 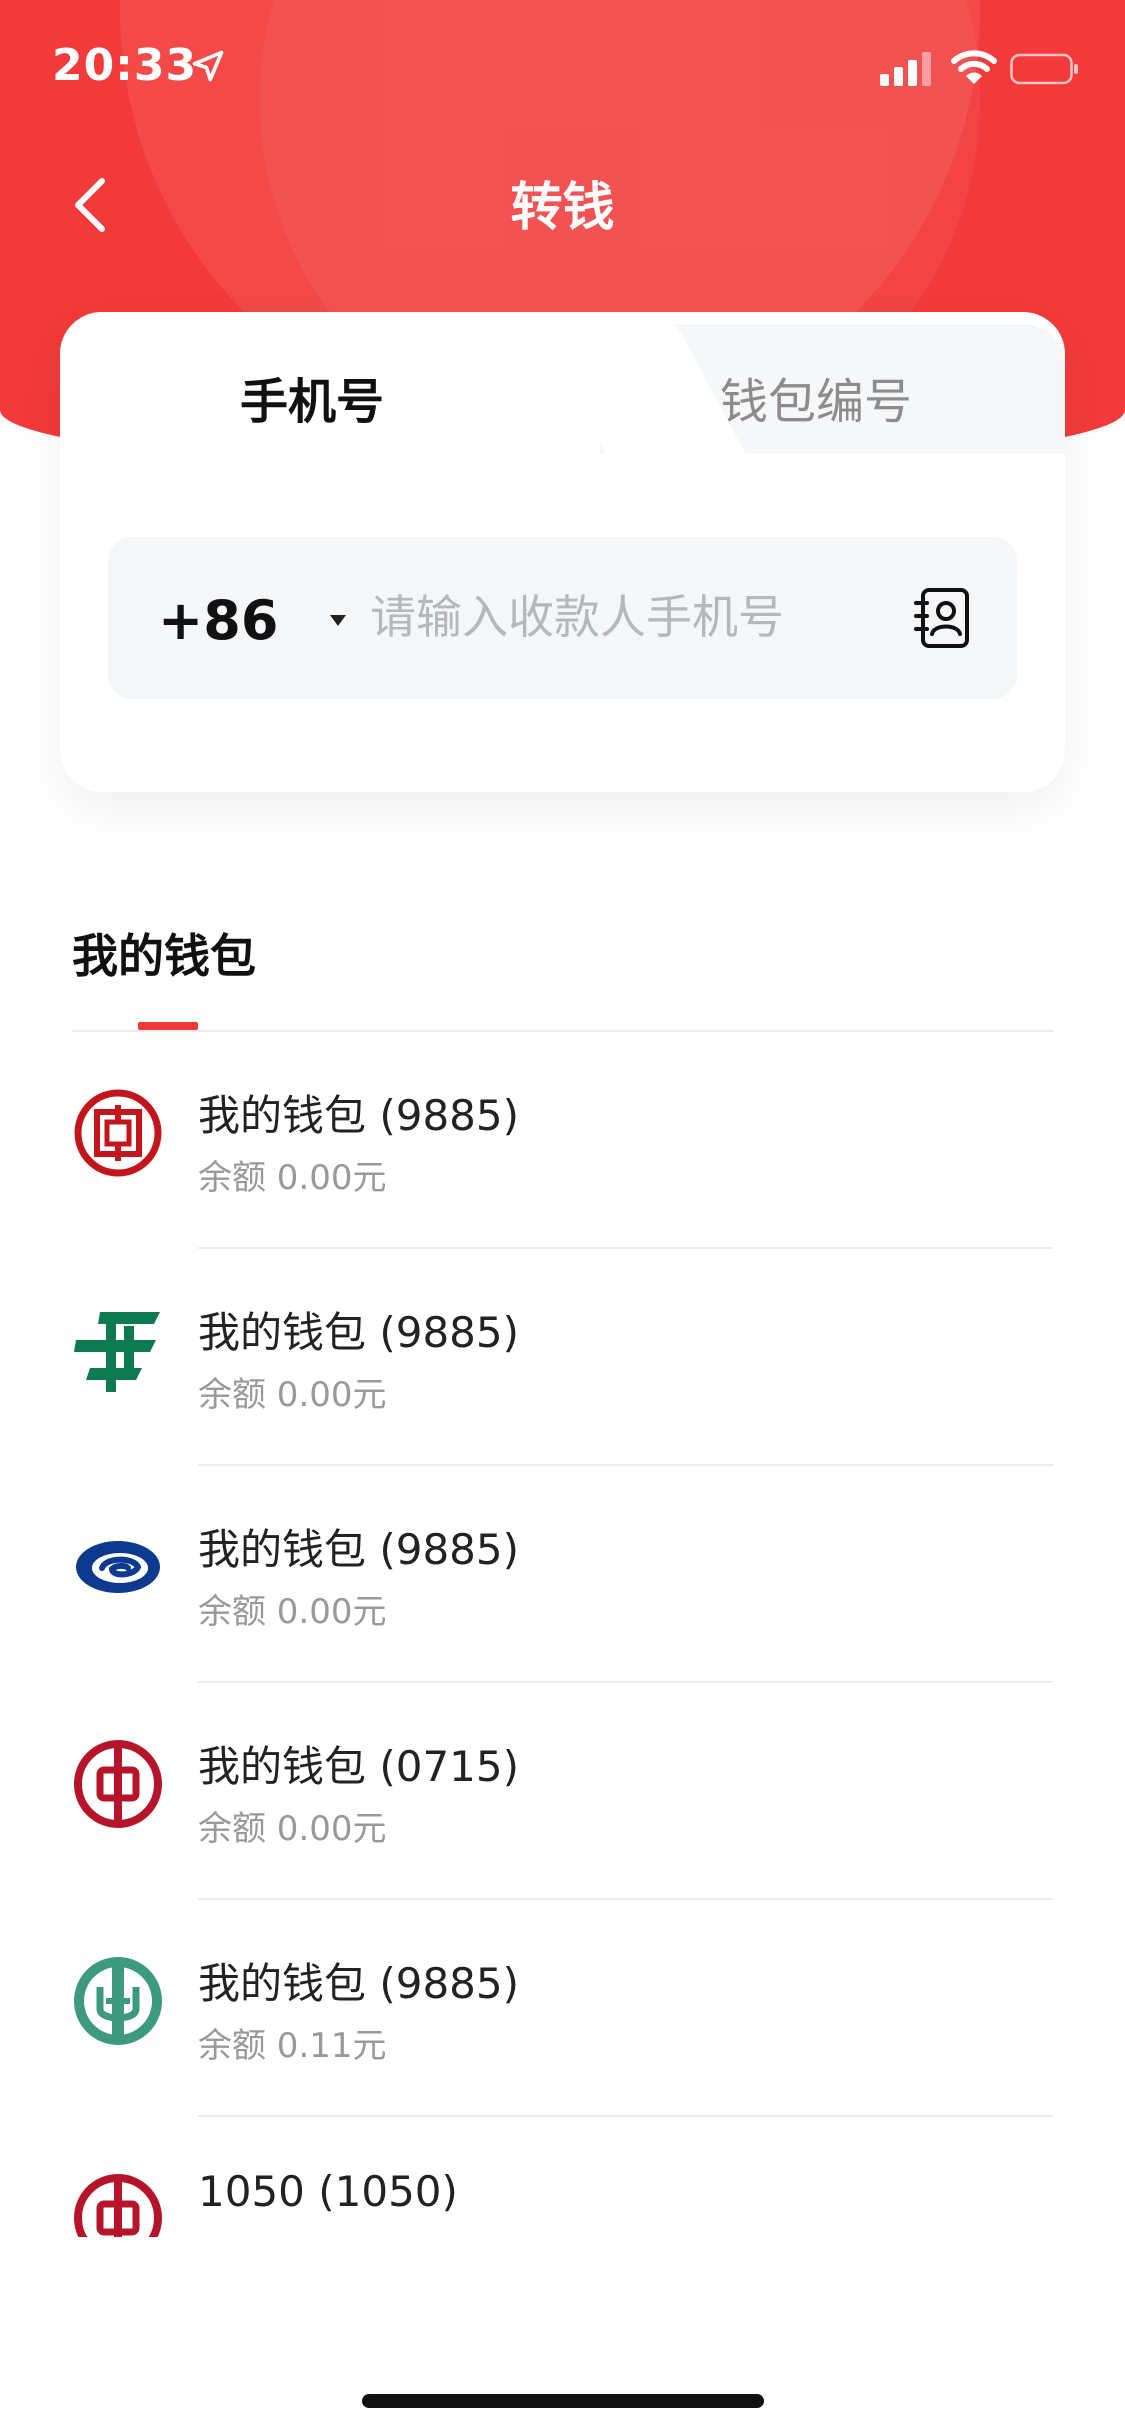 What do you see at coordinates (328, 2191) in the screenshot?
I see `wallet-name: 1050 (1050)` at bounding box center [328, 2191].